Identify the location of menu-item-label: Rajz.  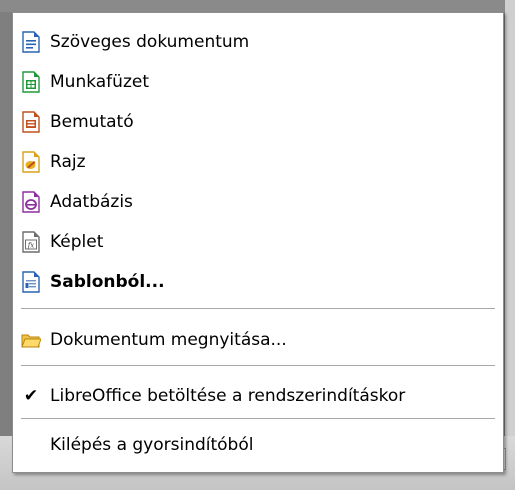
(68, 162).